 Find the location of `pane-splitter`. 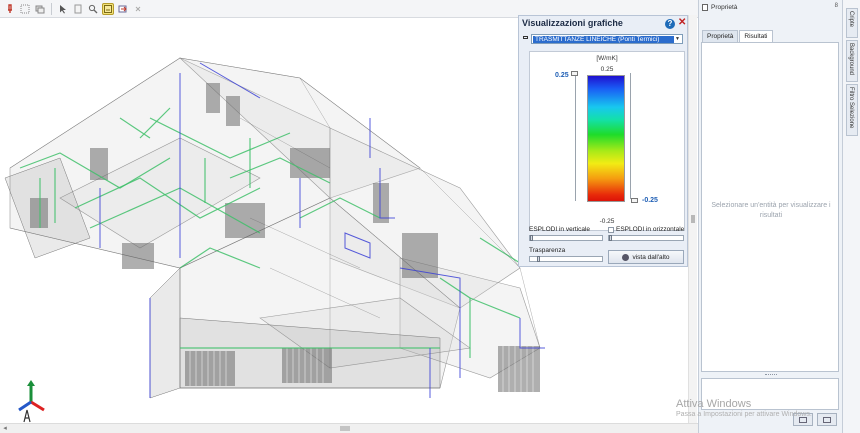

pane-splitter is located at coordinates (771, 375).